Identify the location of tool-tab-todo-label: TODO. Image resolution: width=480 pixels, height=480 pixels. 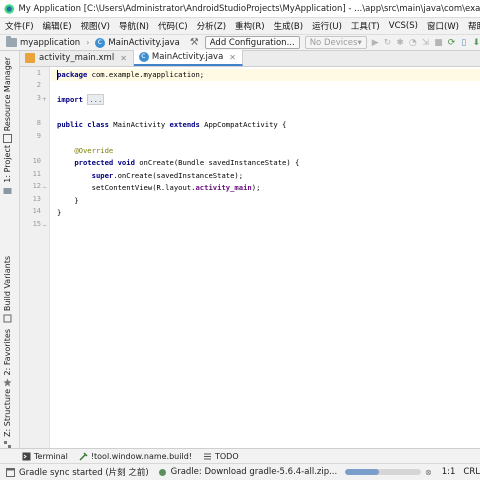
(226, 456).